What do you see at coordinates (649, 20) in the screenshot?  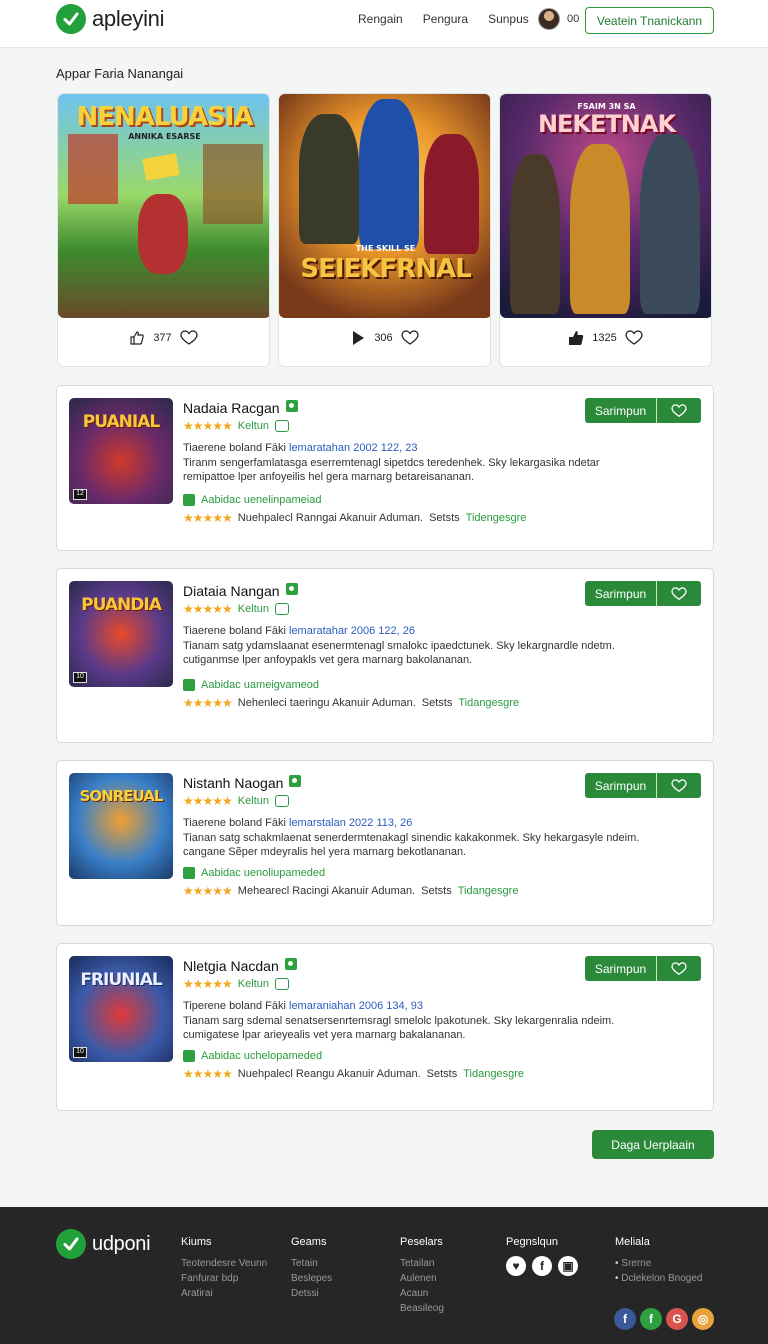 I see `header-cta-button: Veatein Tnanickann` at bounding box center [649, 20].